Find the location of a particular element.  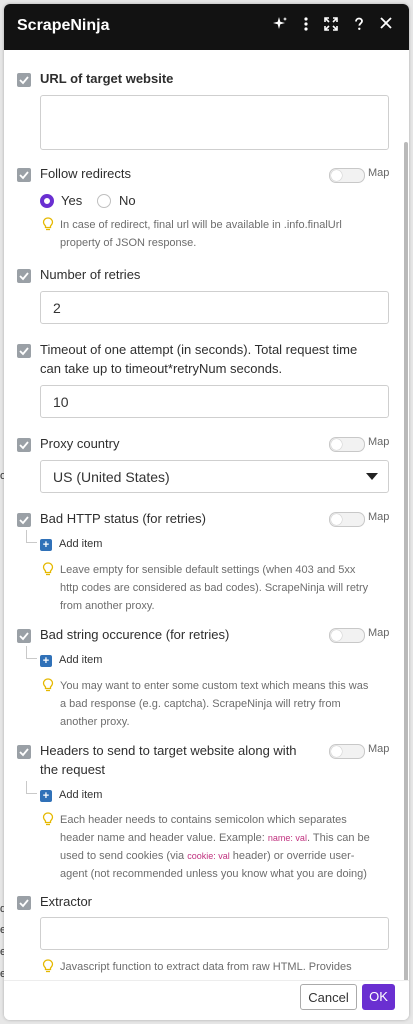

close-icon is located at coordinates (386, 26).